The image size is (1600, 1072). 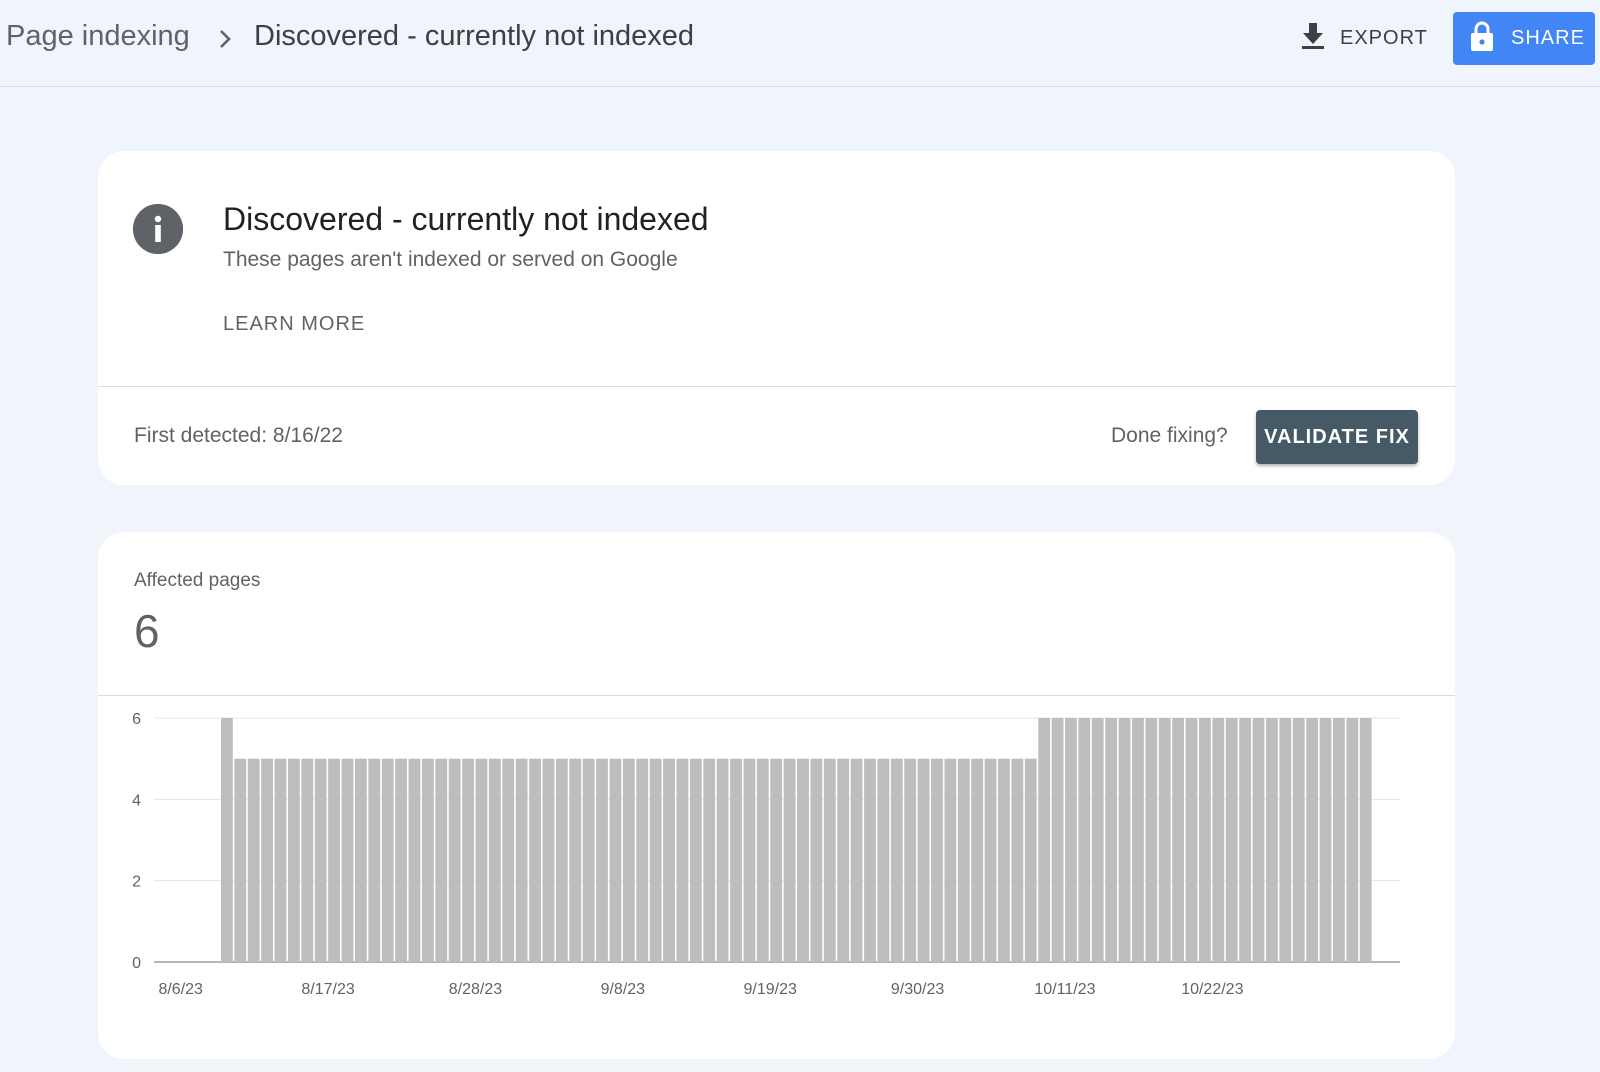 What do you see at coordinates (1337, 437) in the screenshot?
I see `validate-fix-button: VALIDATE FIX` at bounding box center [1337, 437].